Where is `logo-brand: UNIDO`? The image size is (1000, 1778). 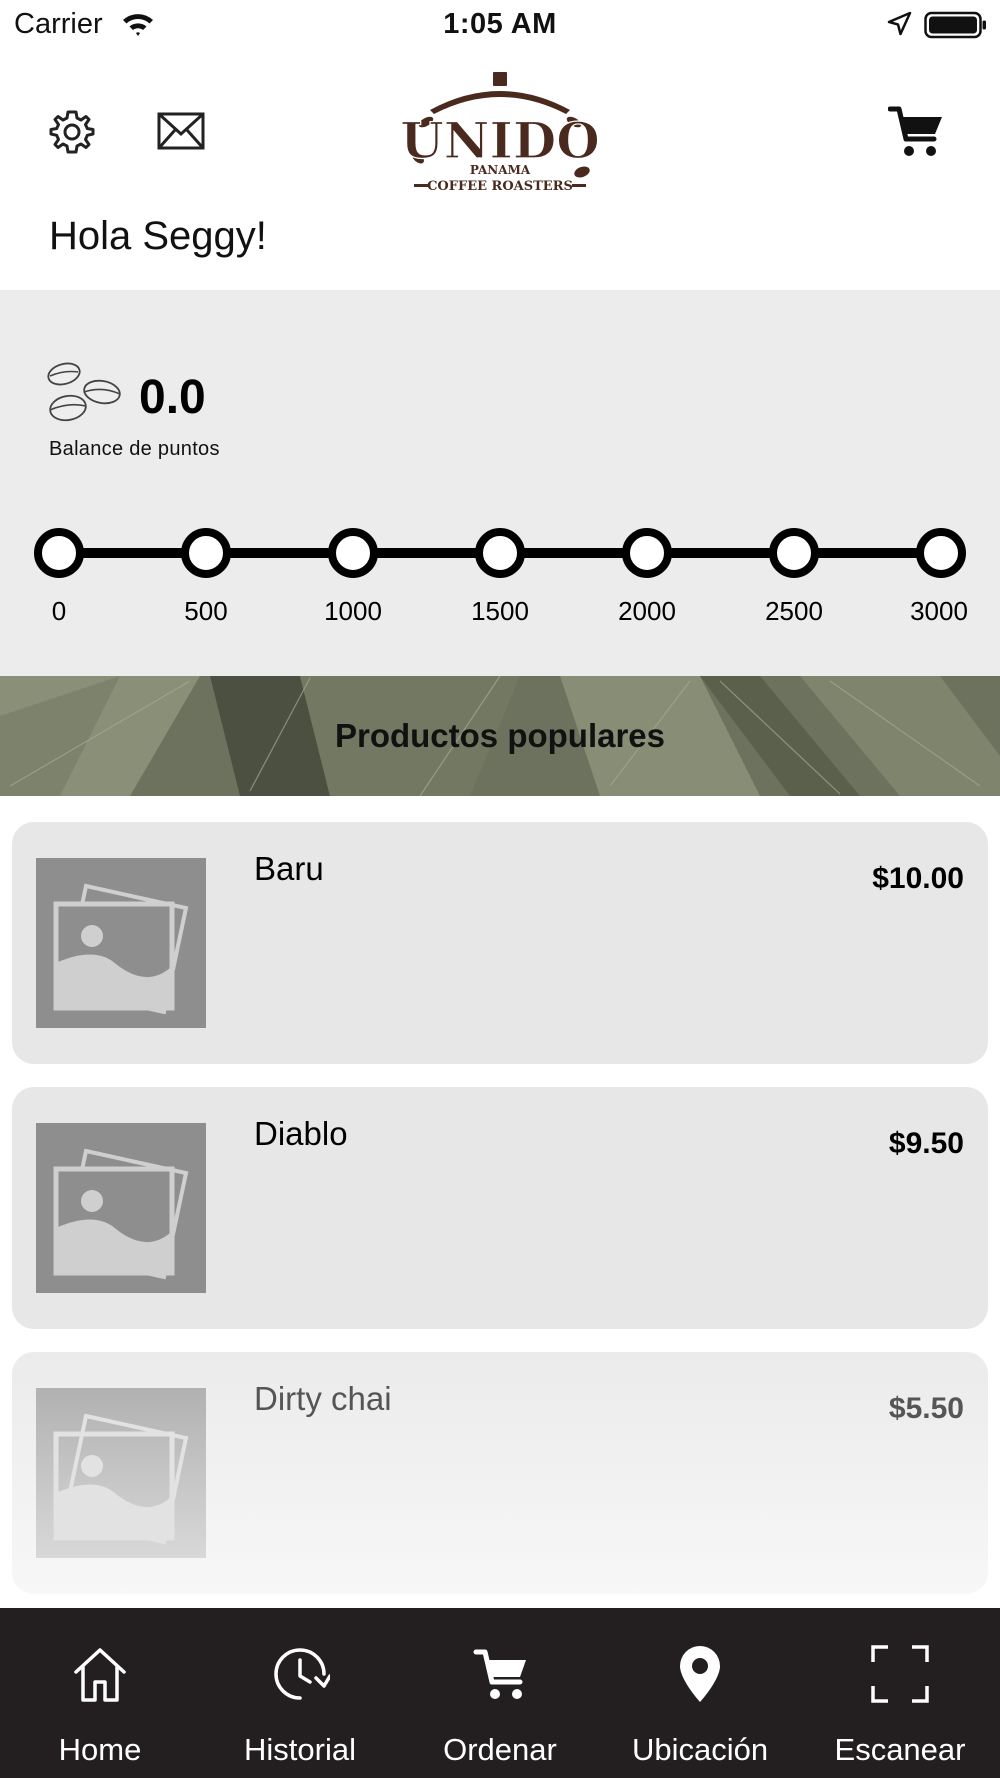 logo-brand: UNIDO is located at coordinates (500, 140).